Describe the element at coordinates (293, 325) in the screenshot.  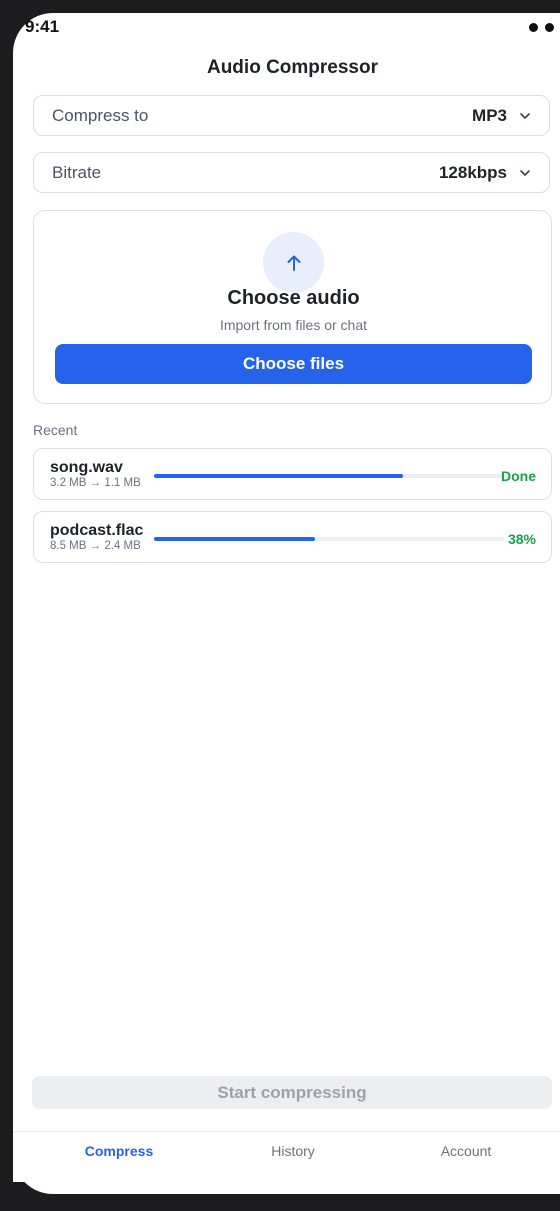
I see `upload-subtitle: Import from files or chat` at that location.